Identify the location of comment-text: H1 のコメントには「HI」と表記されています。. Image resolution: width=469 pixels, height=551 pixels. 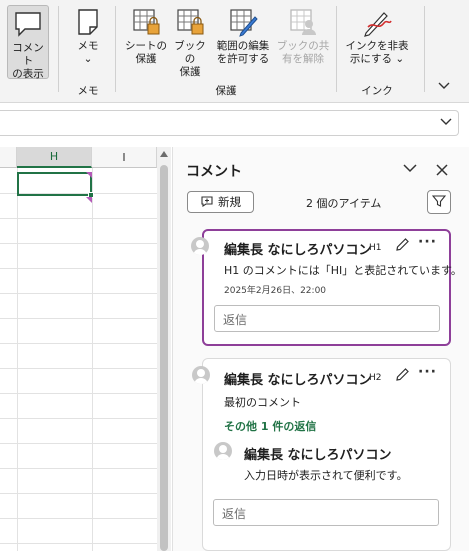
(343, 270).